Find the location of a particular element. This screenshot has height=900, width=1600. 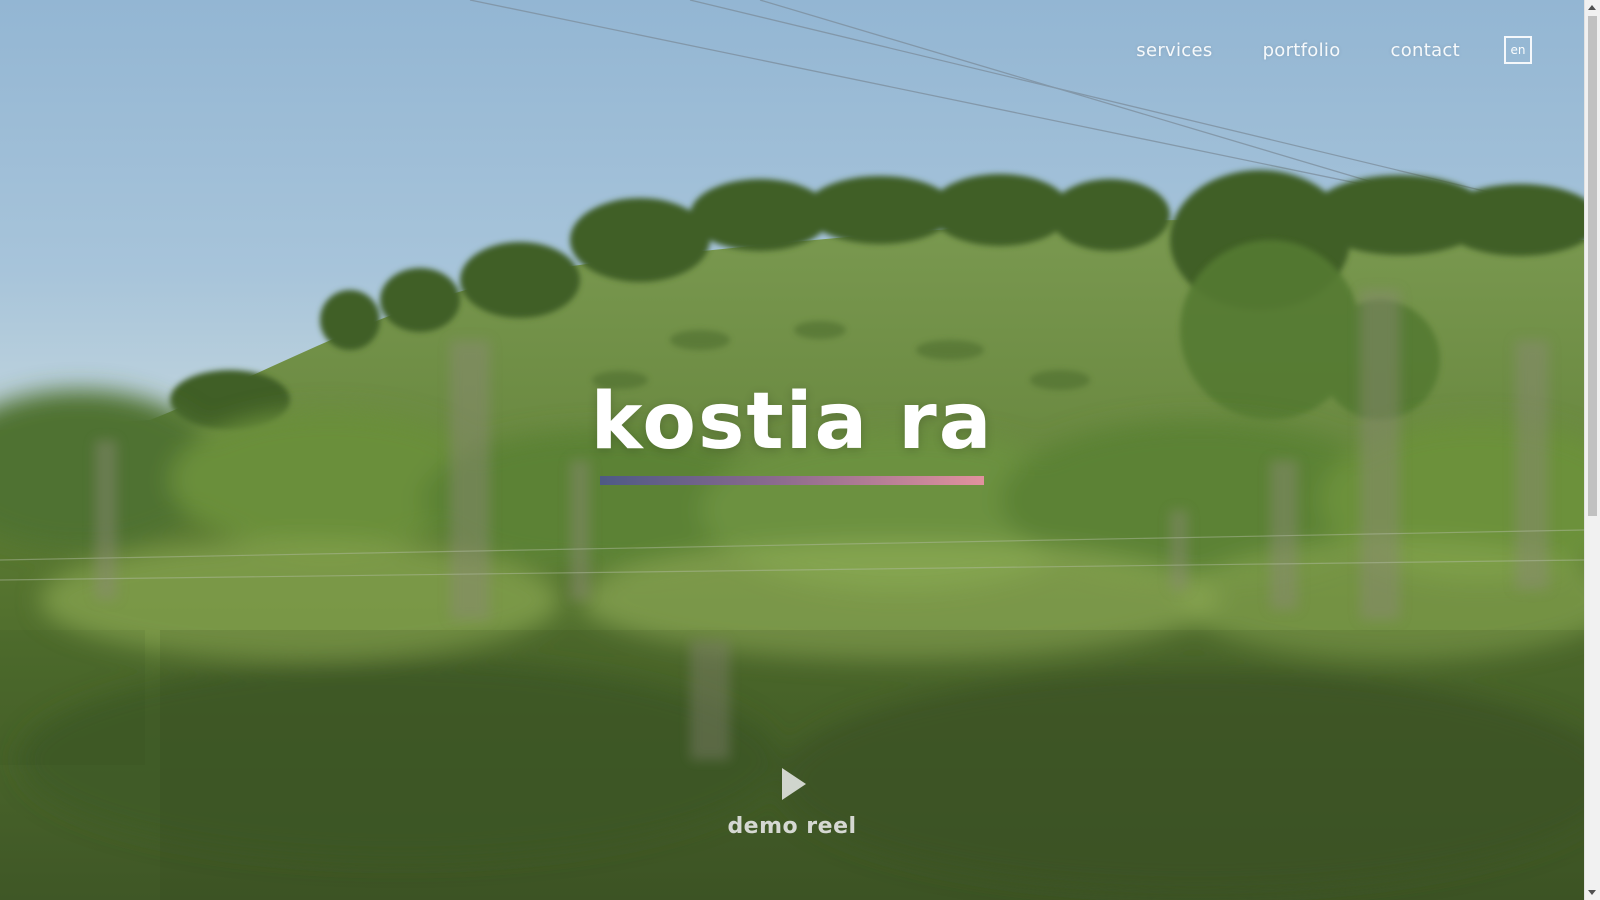

main-nav: services portfolio contact en is located at coordinates (1309, 50).